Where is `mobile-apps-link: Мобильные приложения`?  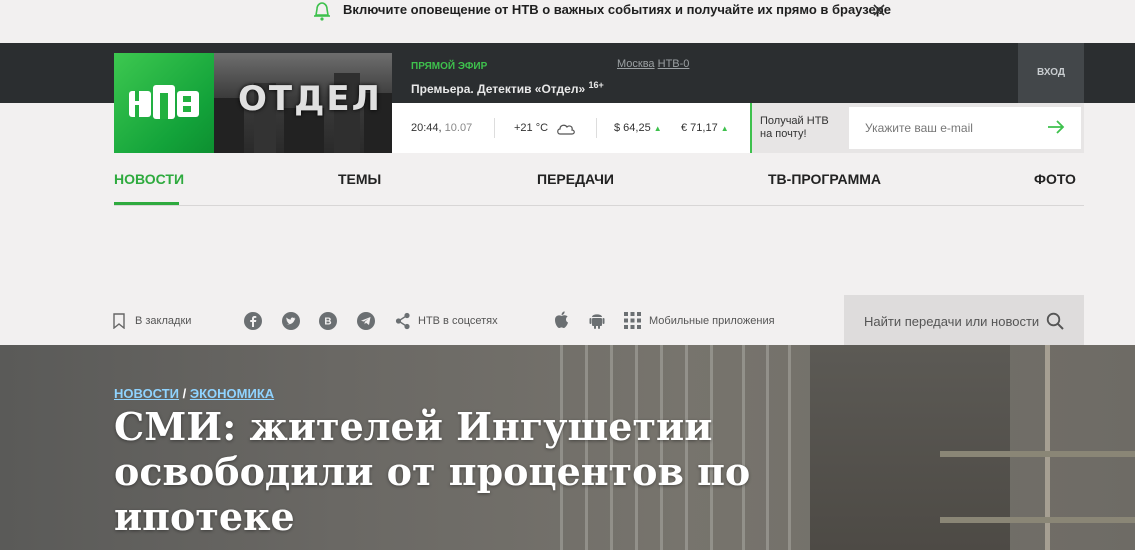
mobile-apps-link: Мобильные приложения is located at coordinates (712, 321).